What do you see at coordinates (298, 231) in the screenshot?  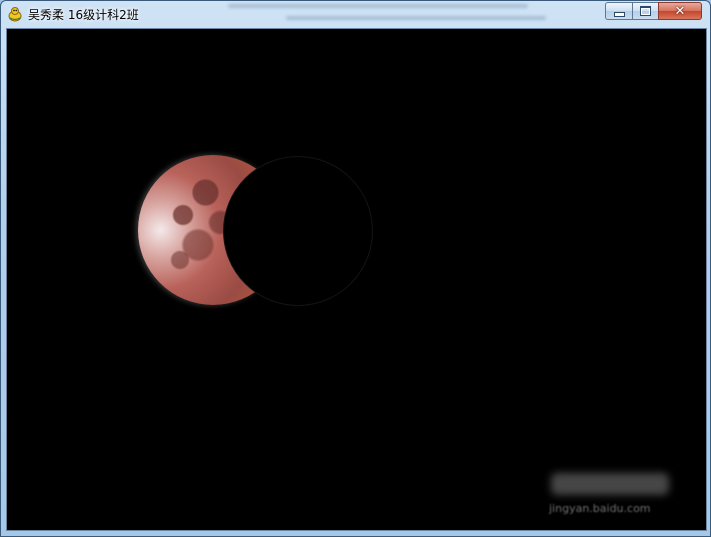 I see `shadow-circle` at bounding box center [298, 231].